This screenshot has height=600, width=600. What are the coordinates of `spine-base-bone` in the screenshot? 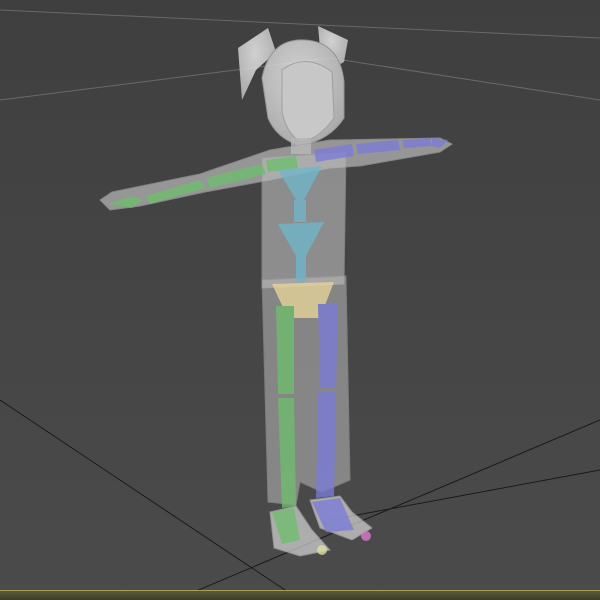 It's located at (301, 269).